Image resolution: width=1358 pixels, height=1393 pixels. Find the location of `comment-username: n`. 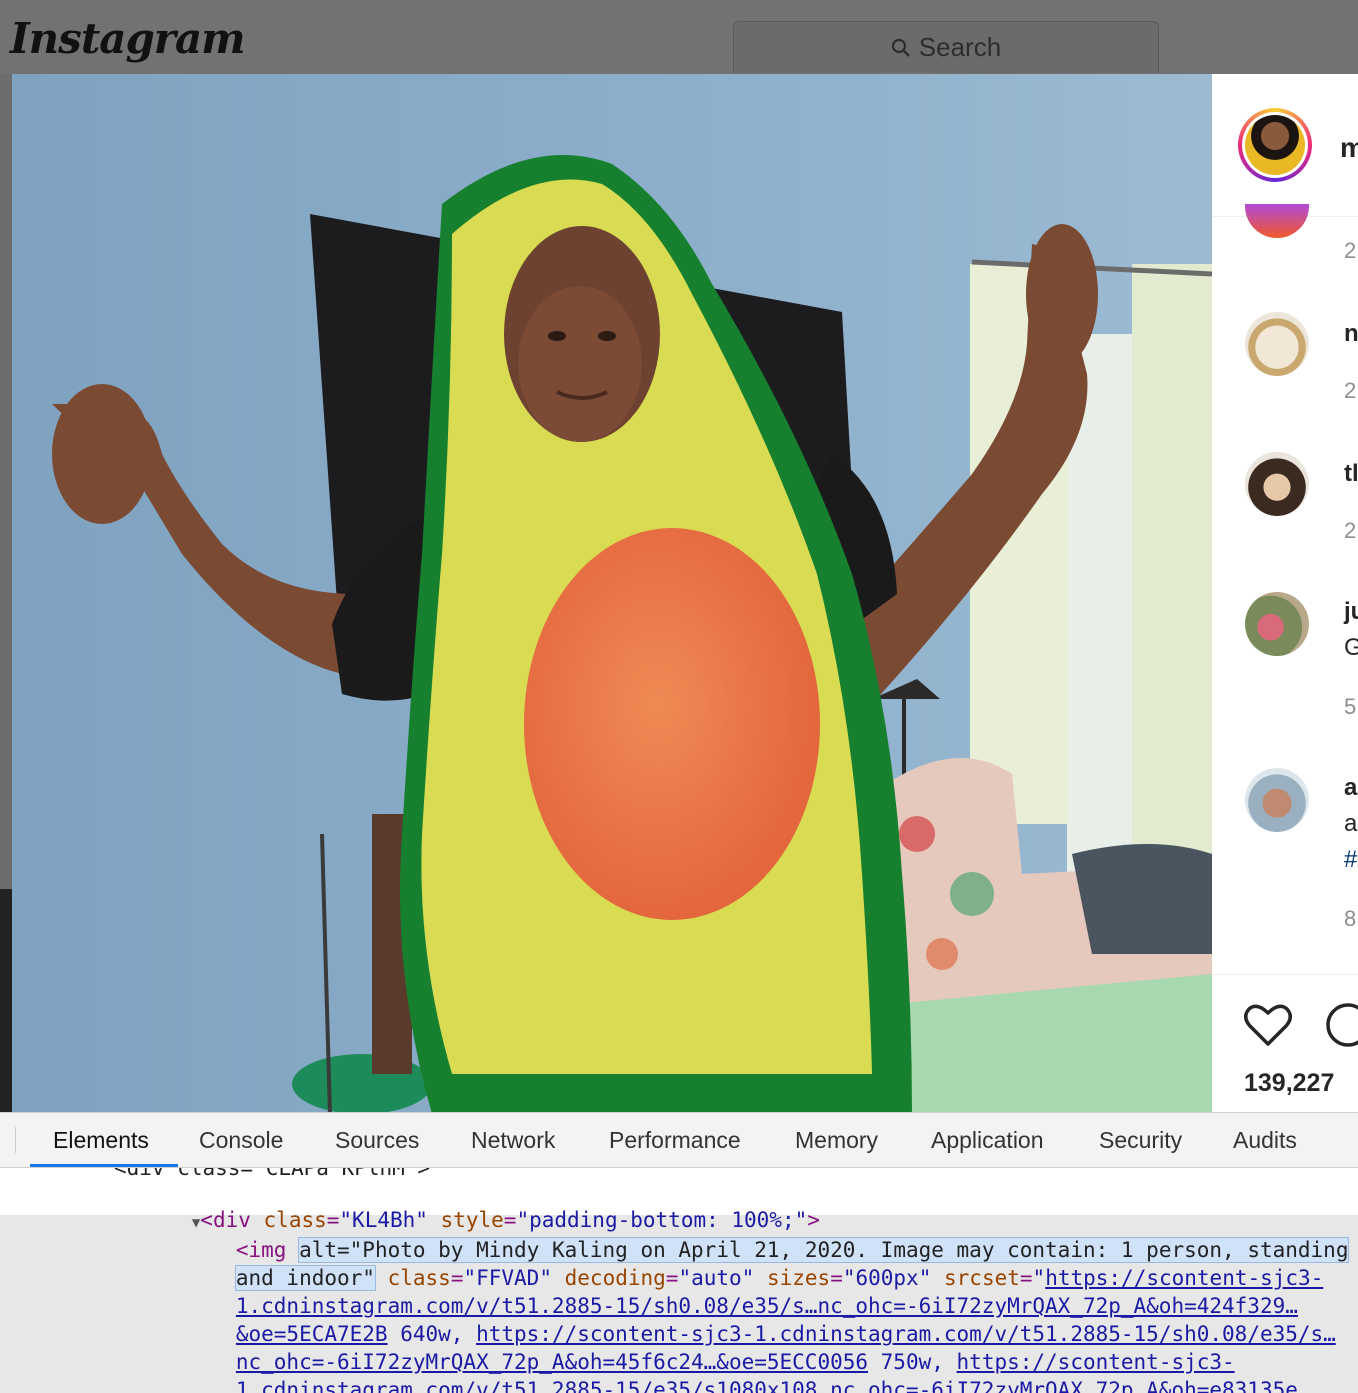

comment-username: n is located at coordinates (1351, 334).